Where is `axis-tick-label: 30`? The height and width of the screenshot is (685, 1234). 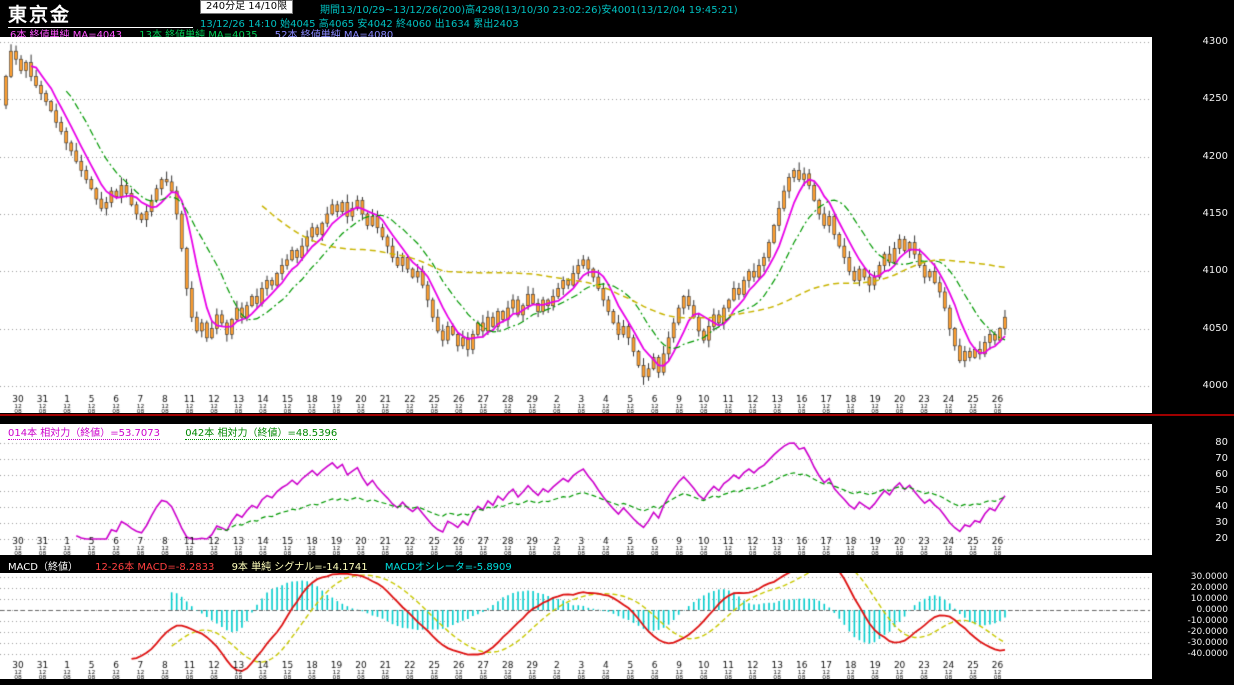 axis-tick-label: 30 is located at coordinates (1221, 522).